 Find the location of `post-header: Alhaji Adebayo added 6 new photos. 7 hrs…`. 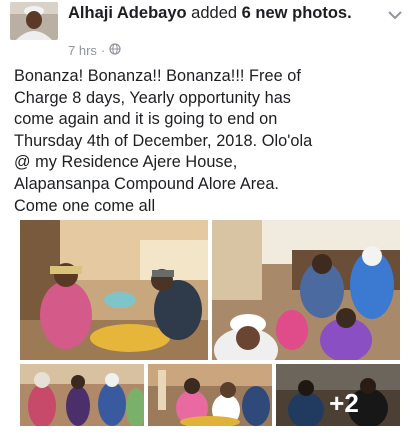

post-header: Alhaji Adebayo added 6 new photos. 7 hrs… is located at coordinates (208, 32).